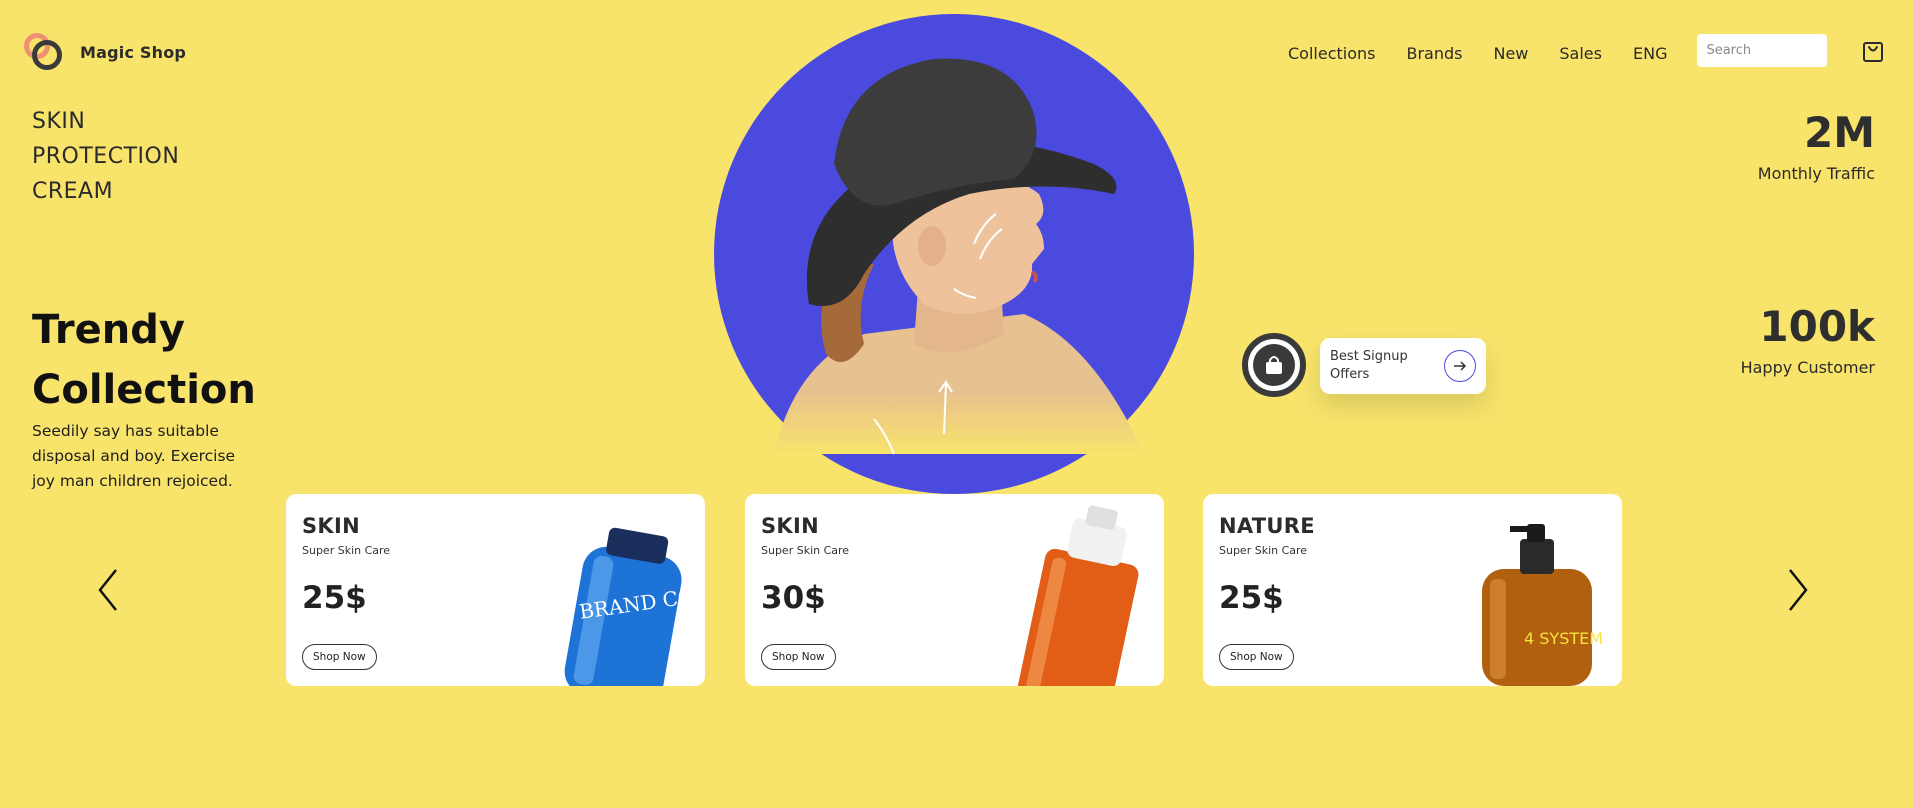 This screenshot has width=1913, height=808. I want to click on arrow-right-icon, so click(1460, 366).